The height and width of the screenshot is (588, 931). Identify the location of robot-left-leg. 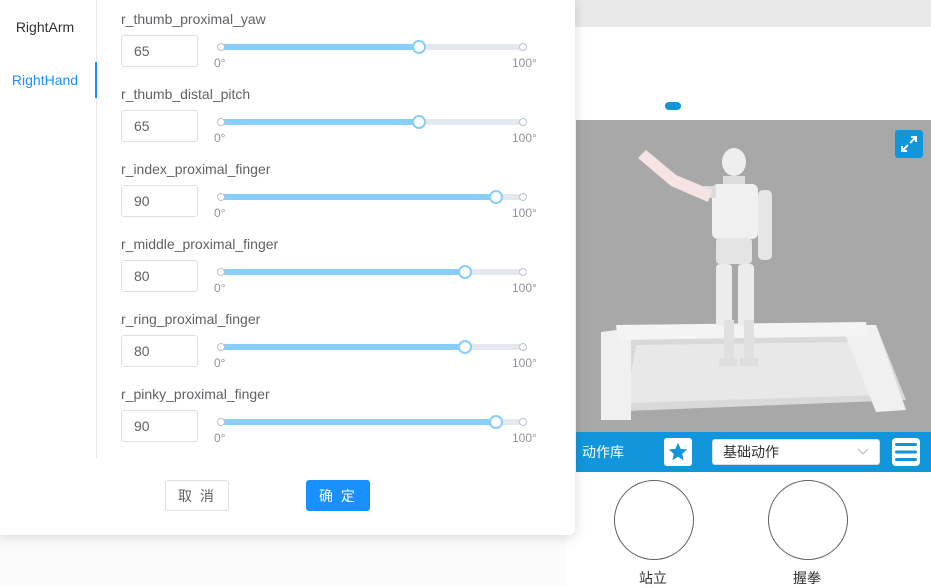
(746, 295).